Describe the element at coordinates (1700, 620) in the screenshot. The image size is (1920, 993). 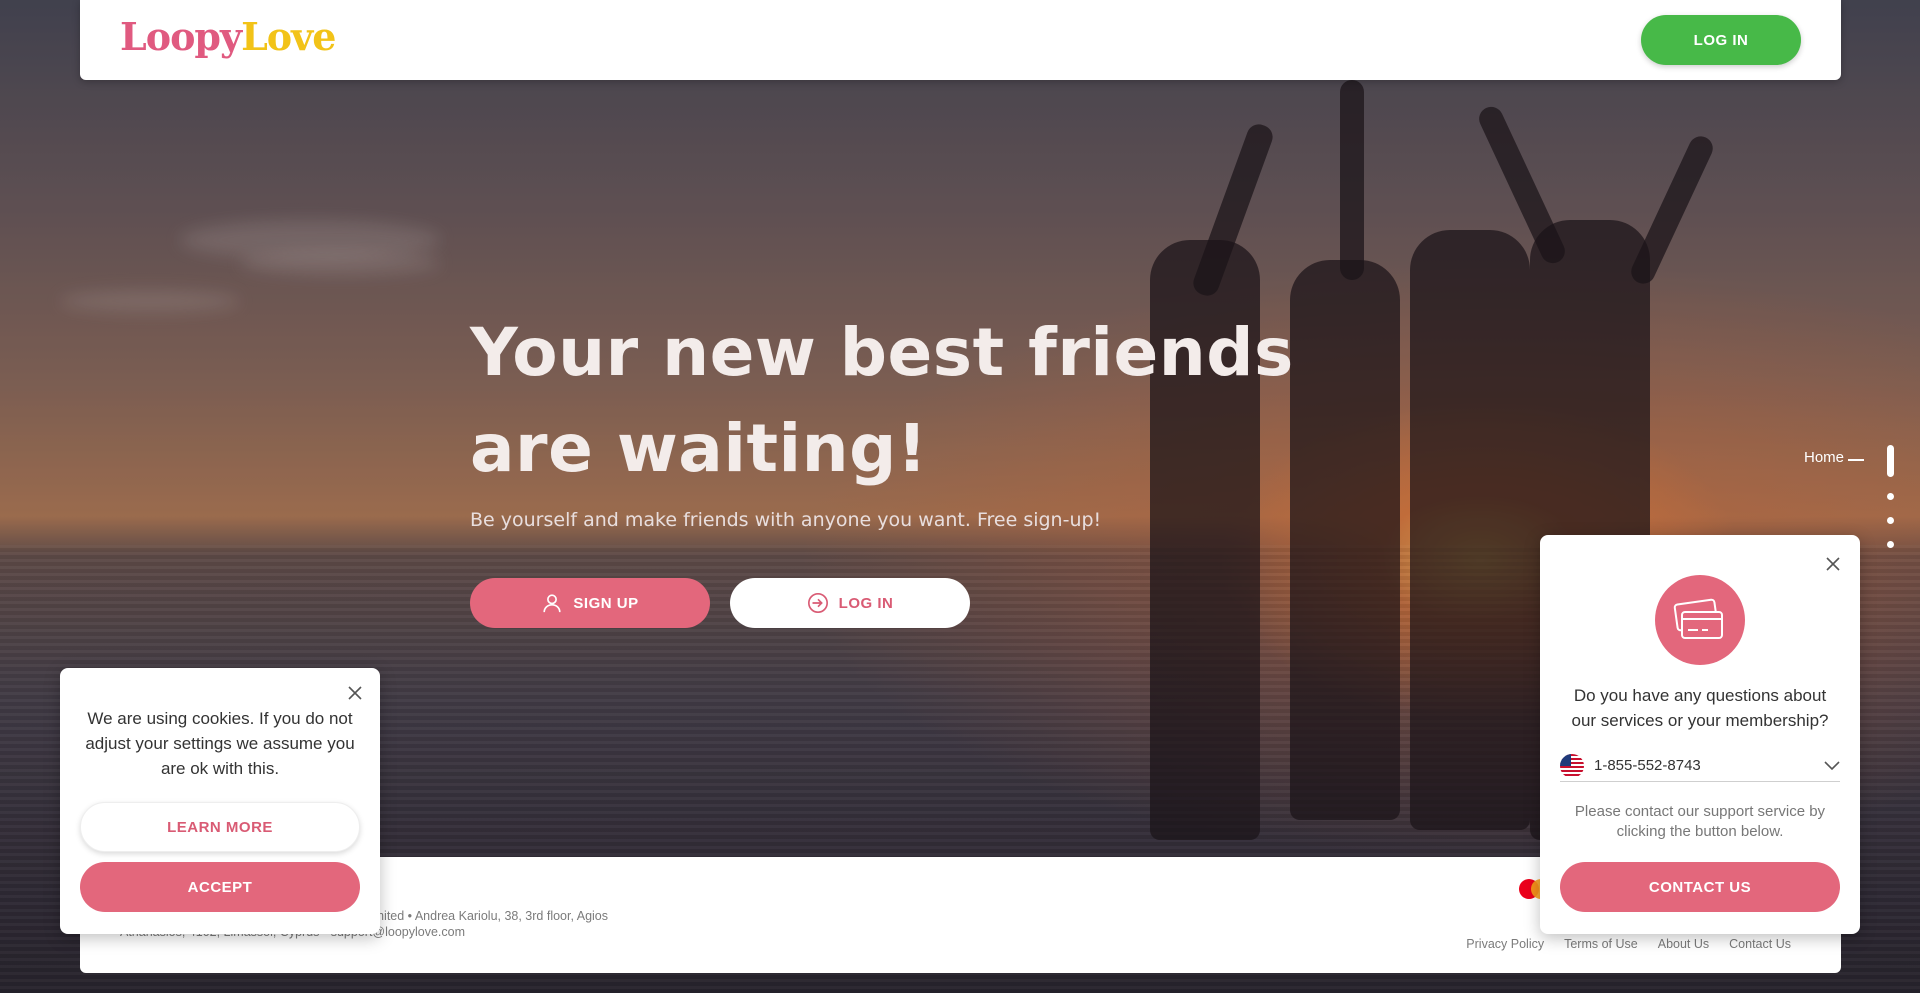
I see `credit-card-icon` at that location.